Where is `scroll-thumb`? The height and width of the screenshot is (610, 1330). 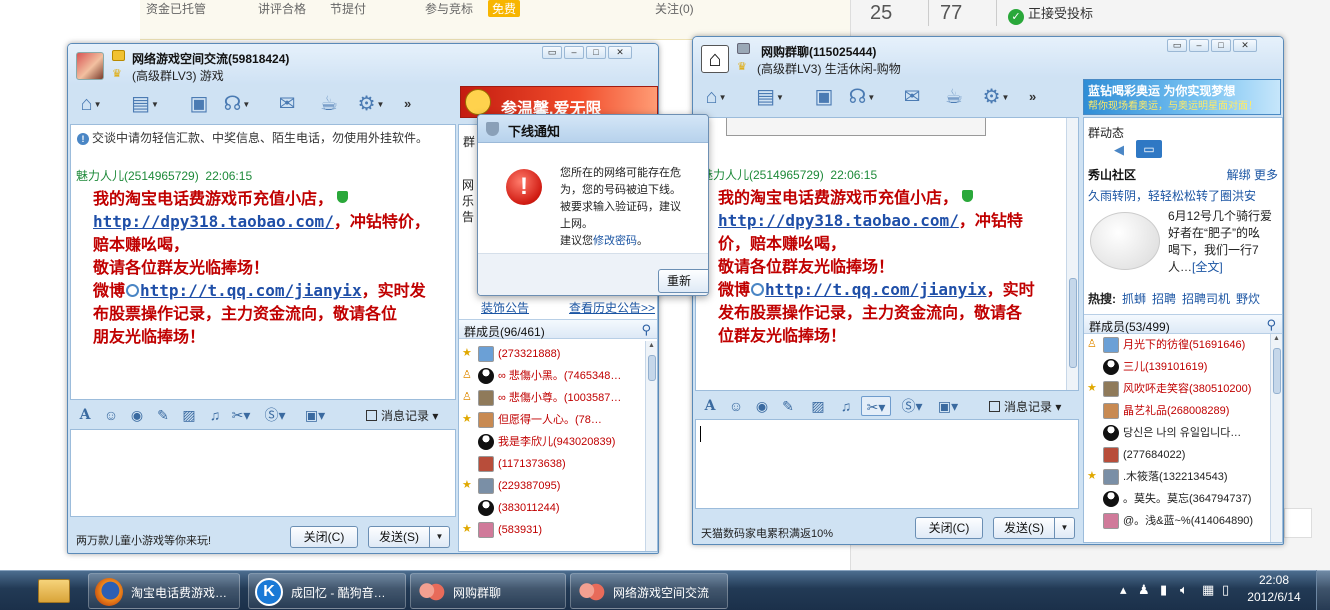 scroll-thumb is located at coordinates (1277, 371).